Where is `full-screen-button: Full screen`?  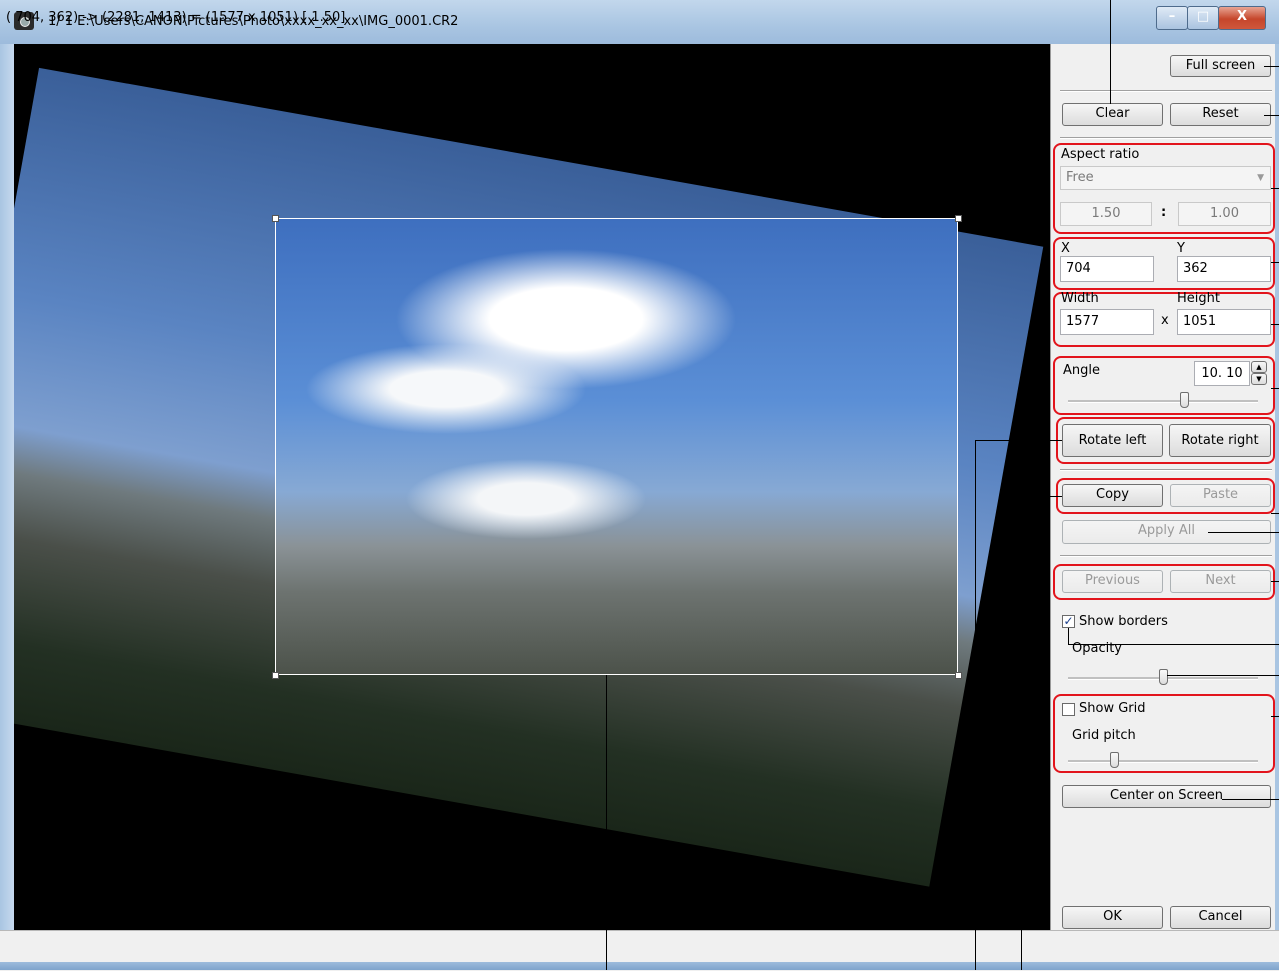
full-screen-button: Full screen is located at coordinates (1220, 66).